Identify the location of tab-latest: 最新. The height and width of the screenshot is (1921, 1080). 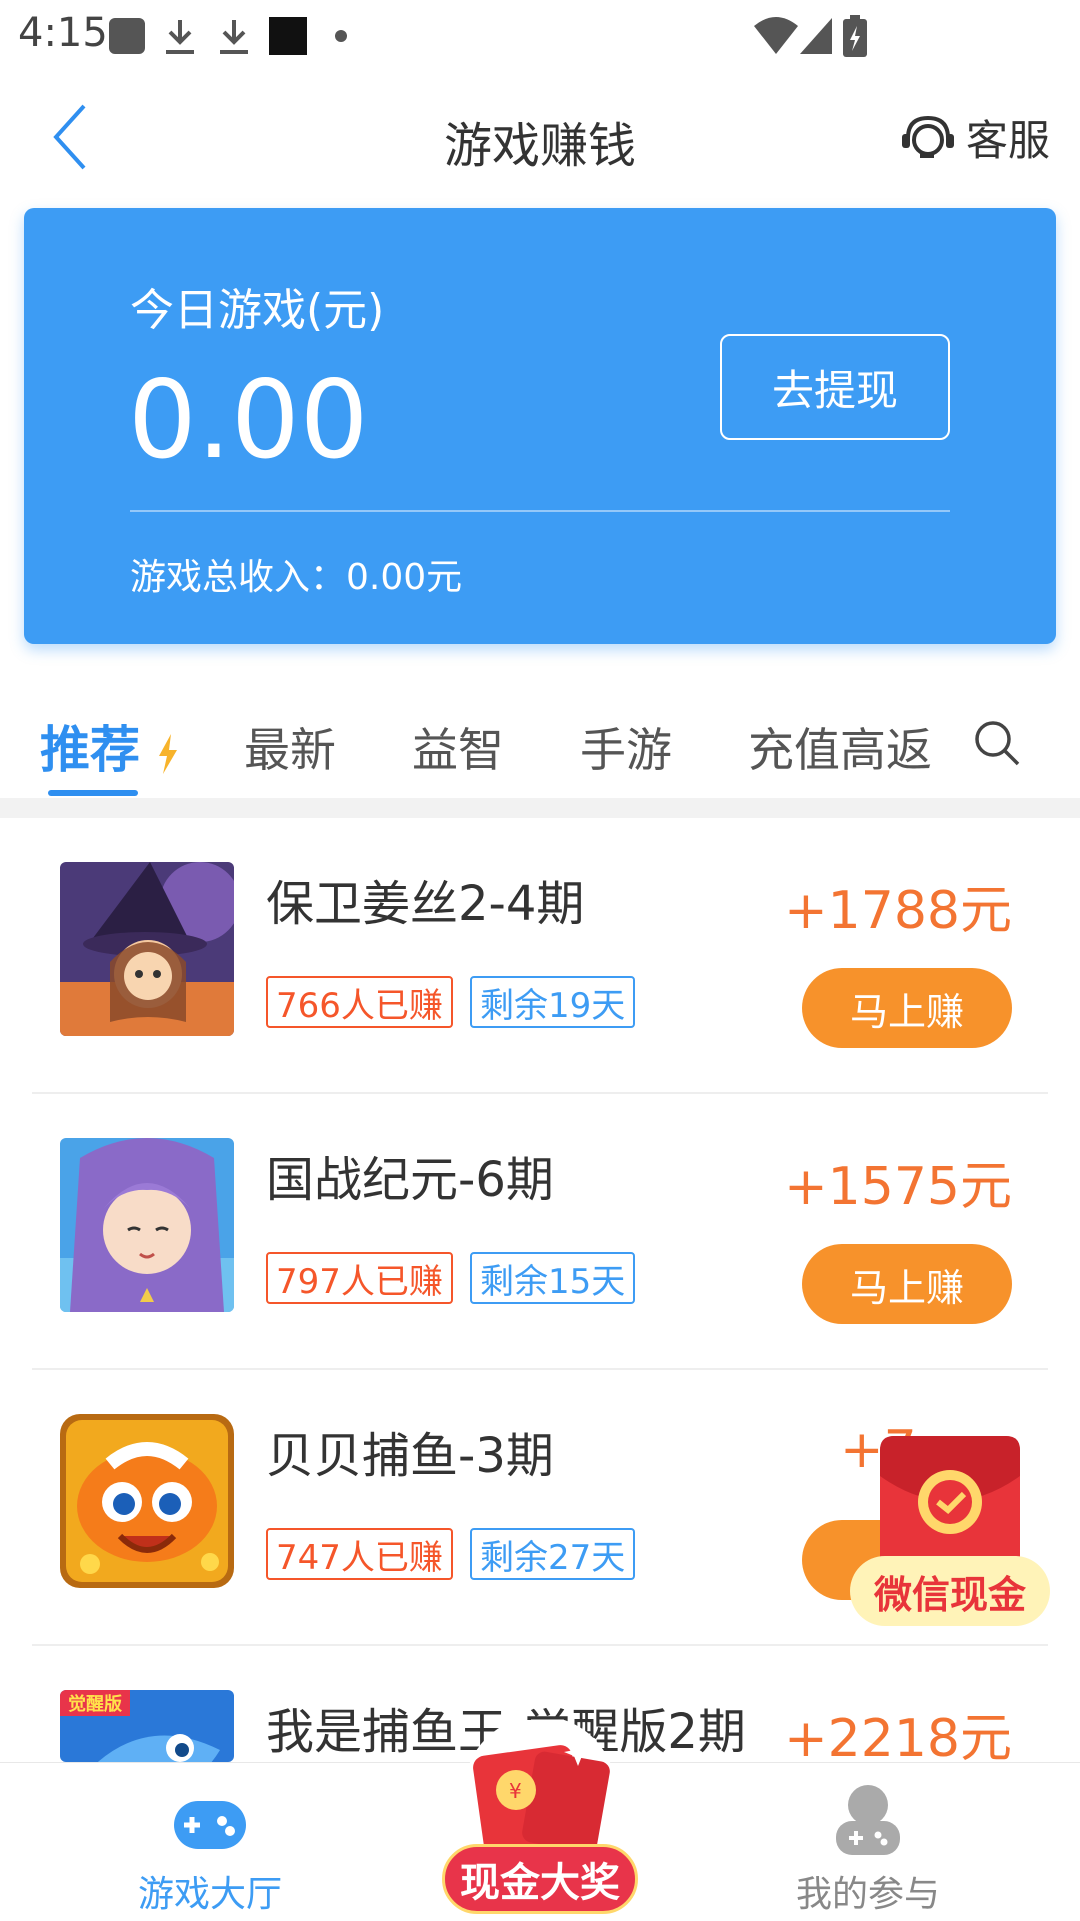
(290, 747).